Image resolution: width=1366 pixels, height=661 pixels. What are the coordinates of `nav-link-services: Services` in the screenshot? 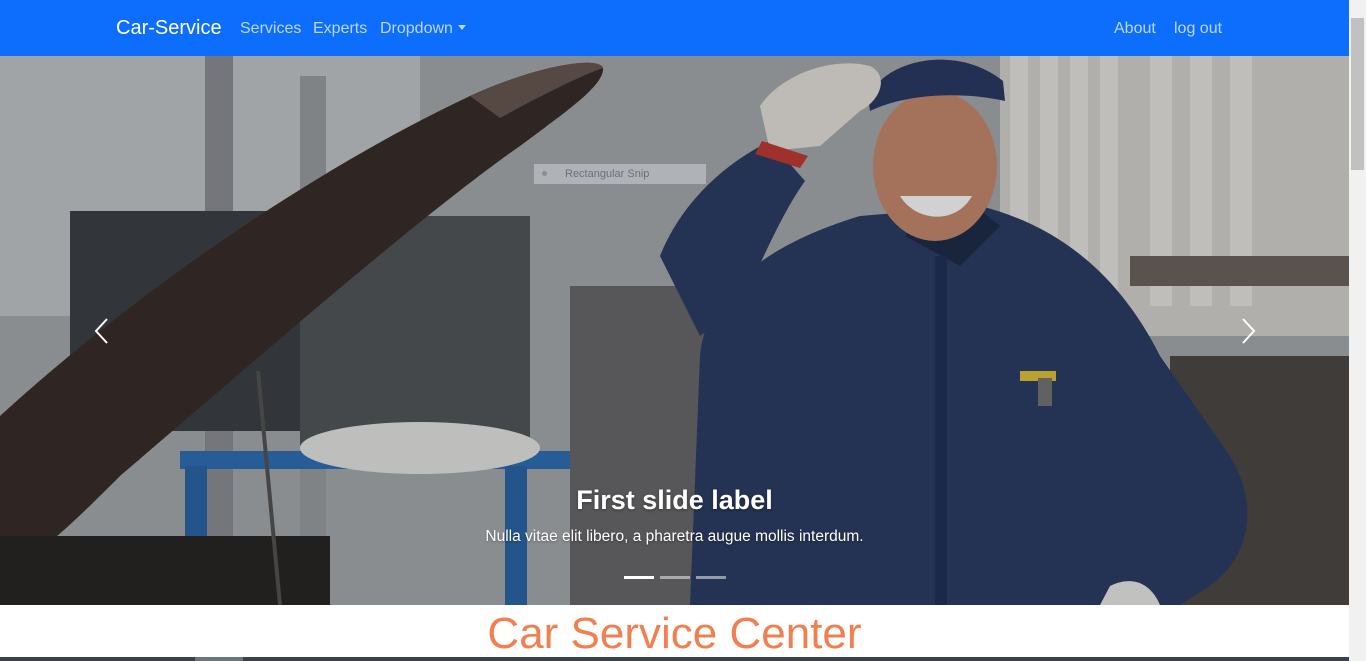 It's located at (270, 28).